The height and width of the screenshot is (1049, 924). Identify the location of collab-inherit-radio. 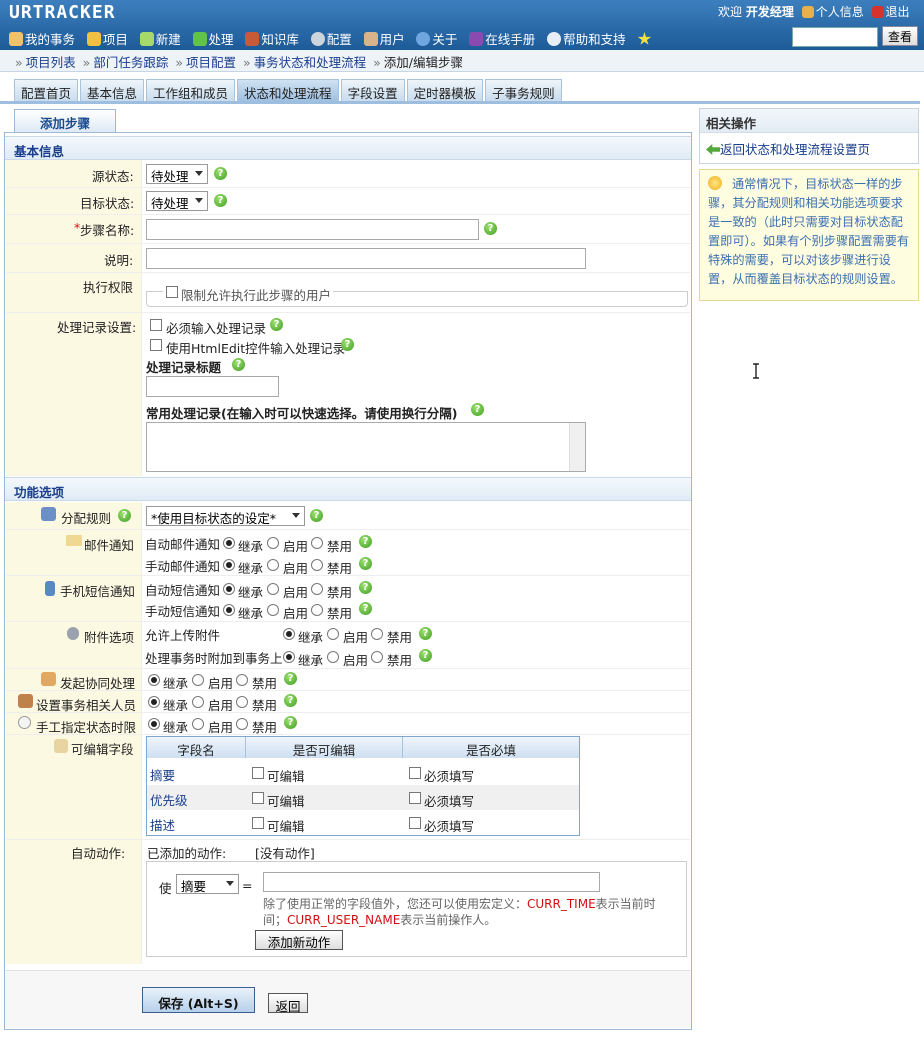
(154, 680).